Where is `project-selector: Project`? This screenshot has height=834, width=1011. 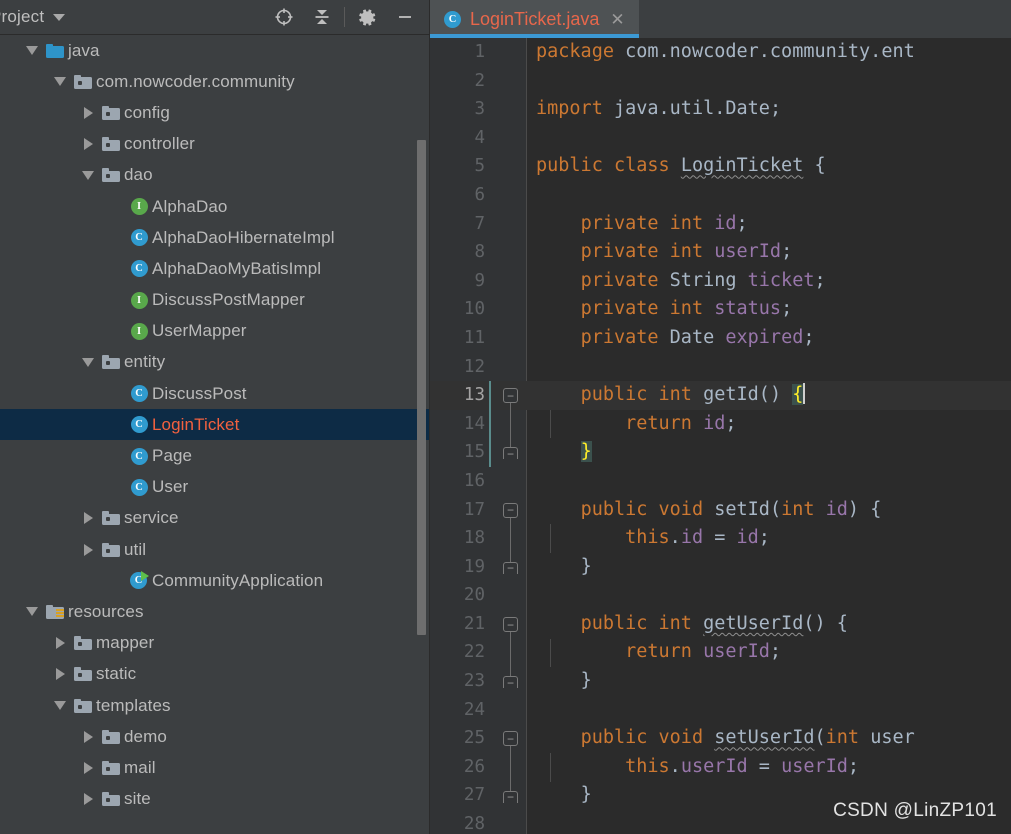 project-selector: Project is located at coordinates (33, 17).